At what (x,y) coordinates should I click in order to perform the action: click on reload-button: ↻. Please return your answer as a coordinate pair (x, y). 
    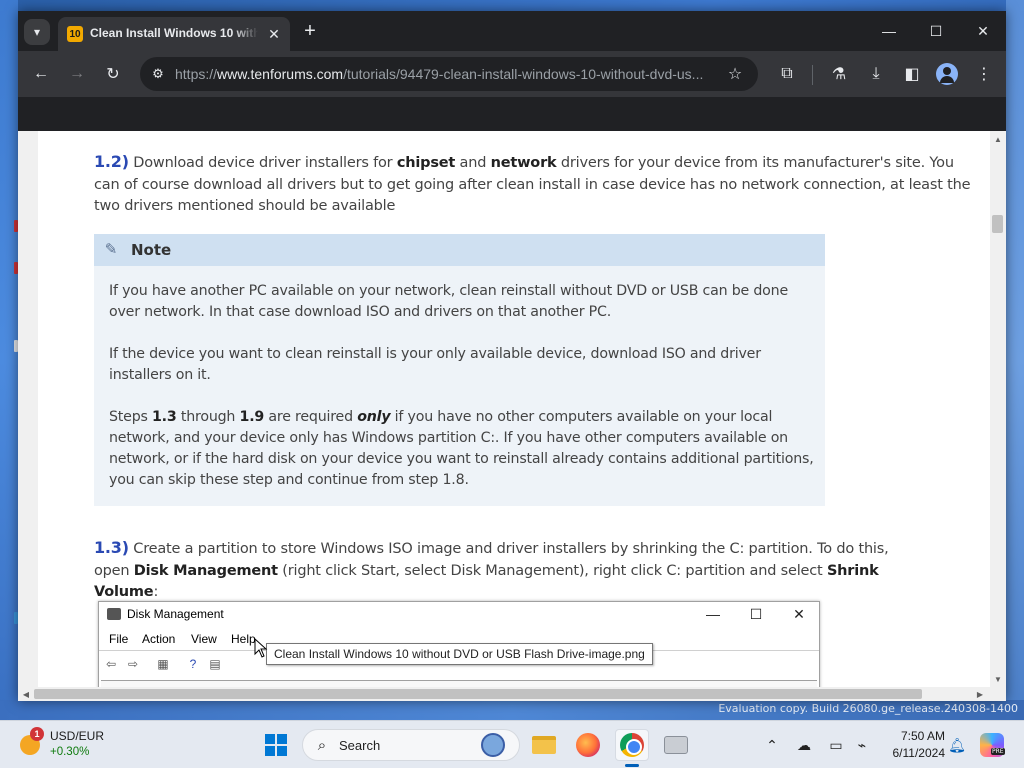
    Looking at the image, I should click on (113, 74).